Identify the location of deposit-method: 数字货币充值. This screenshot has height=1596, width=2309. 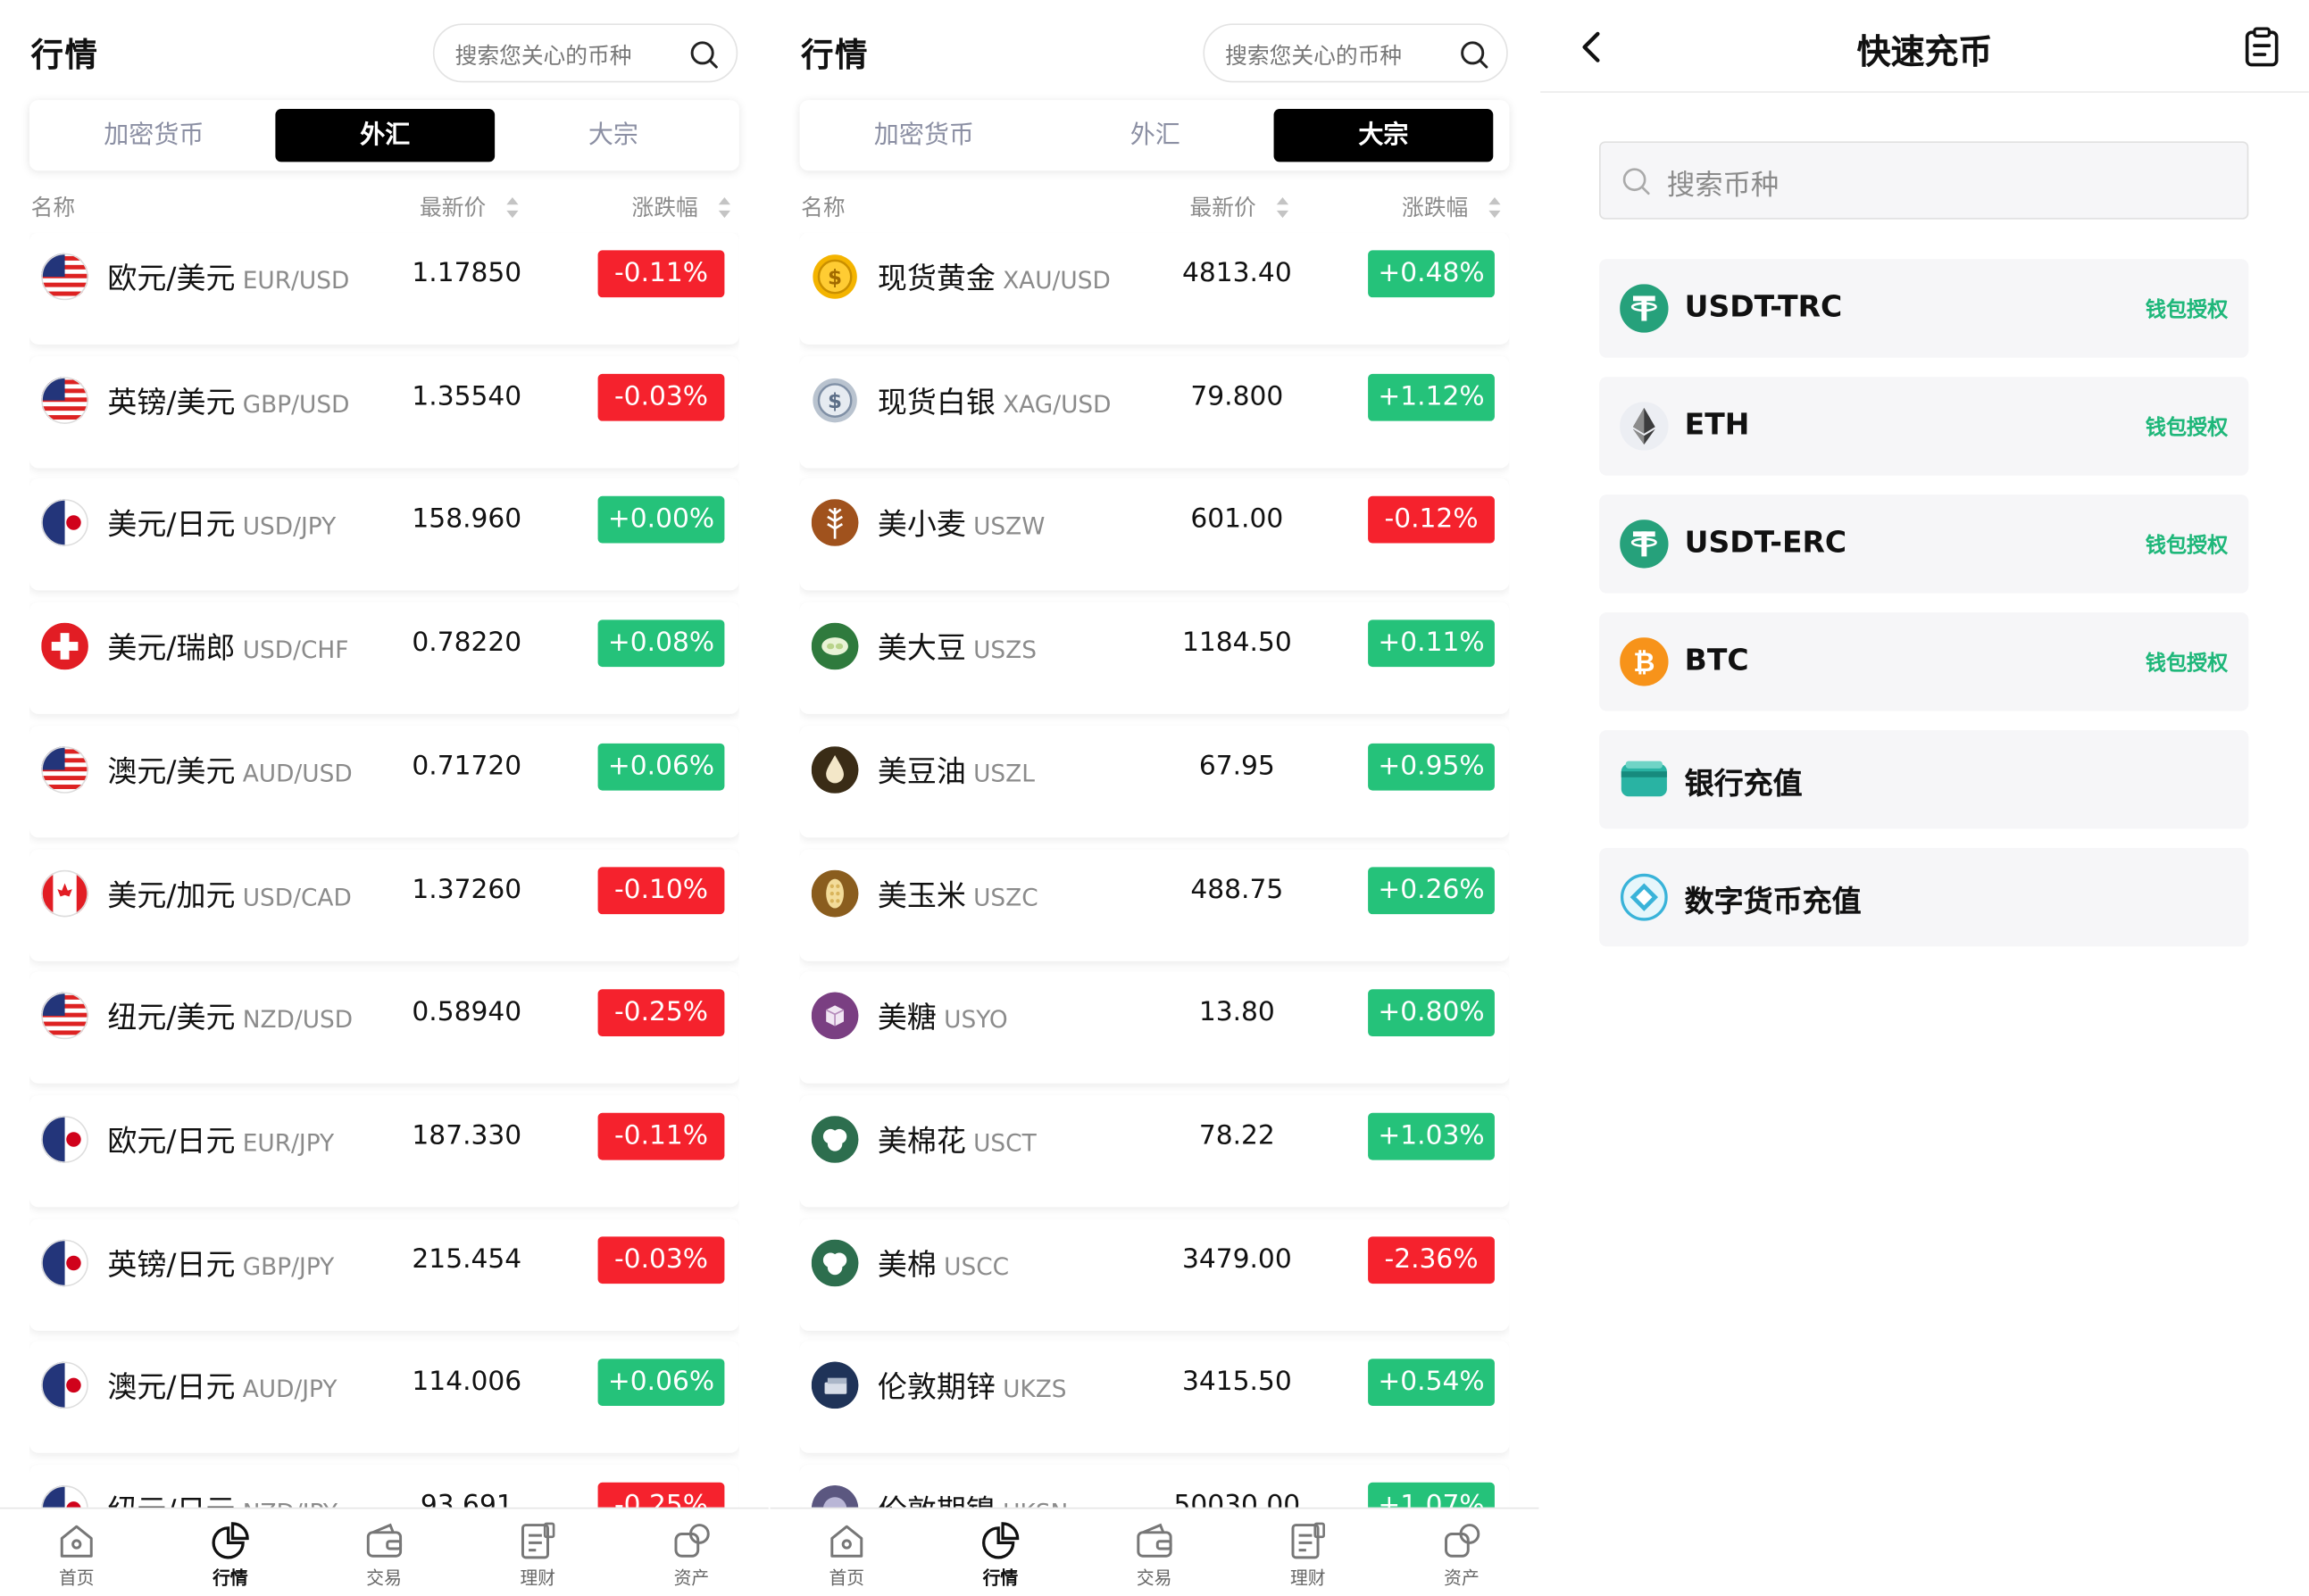
(1924, 897).